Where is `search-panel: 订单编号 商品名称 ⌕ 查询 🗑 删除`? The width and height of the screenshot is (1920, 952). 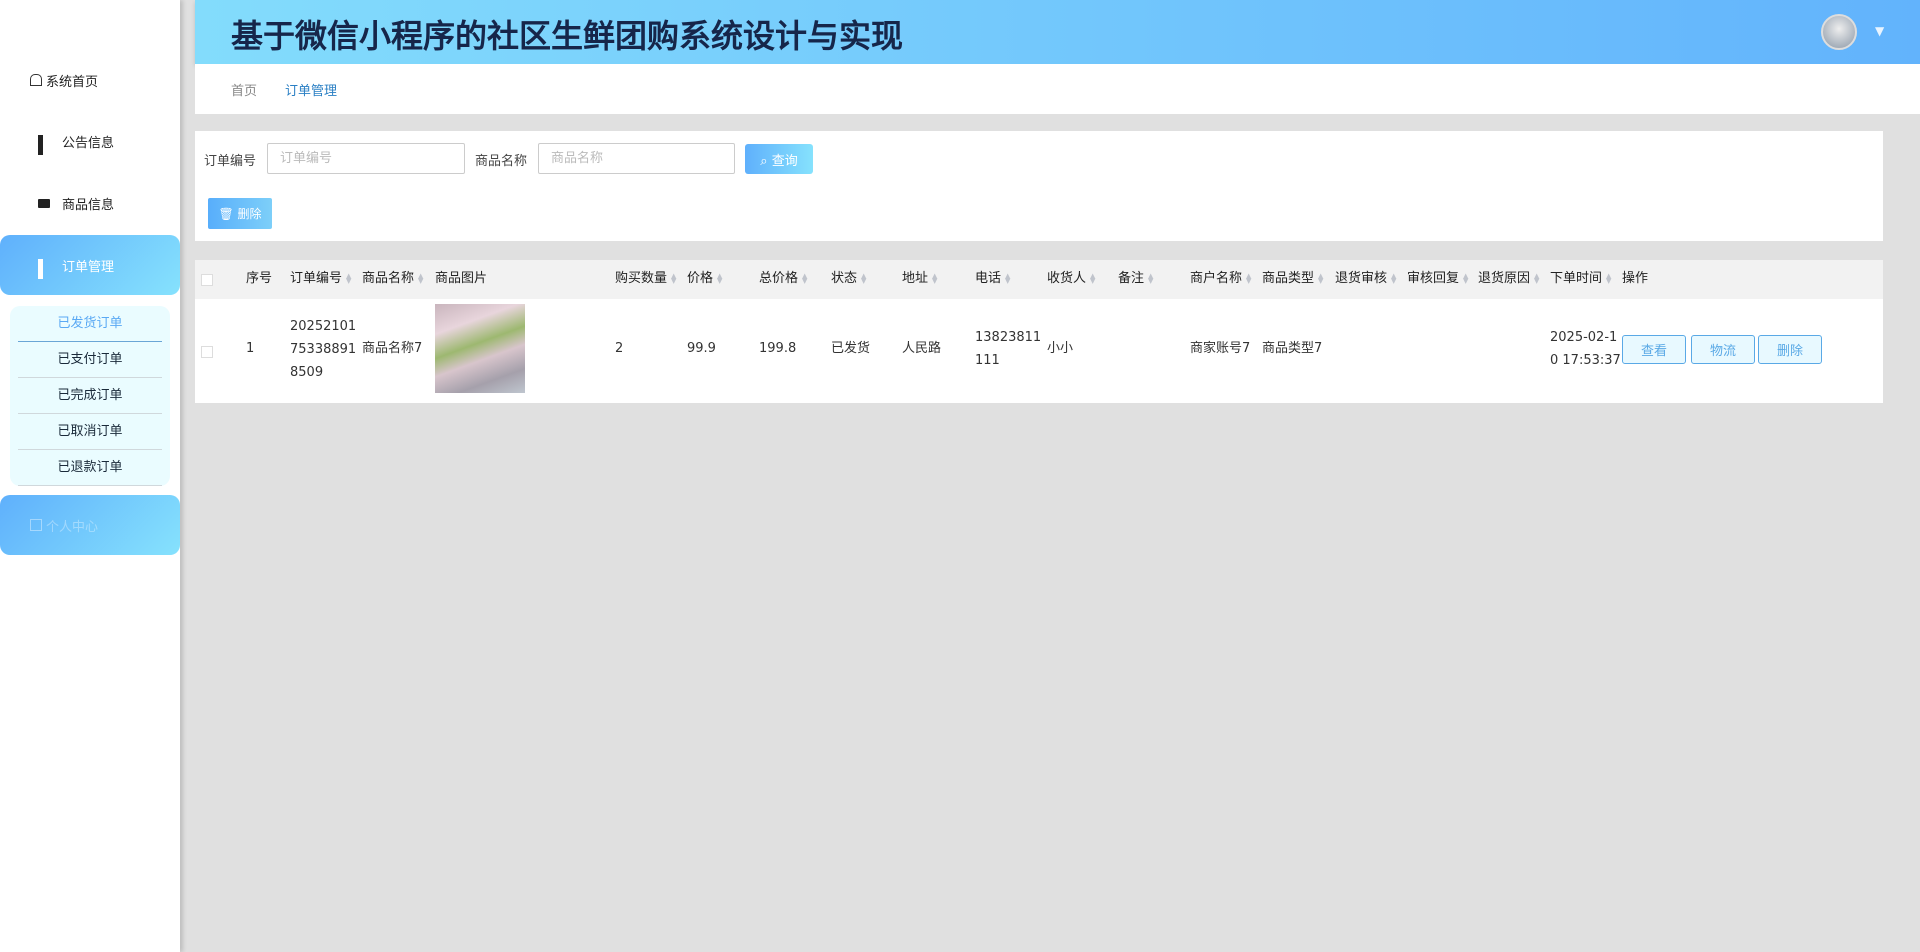
search-panel: 订单编号 商品名称 ⌕ 查询 🗑 删除 is located at coordinates (1039, 186).